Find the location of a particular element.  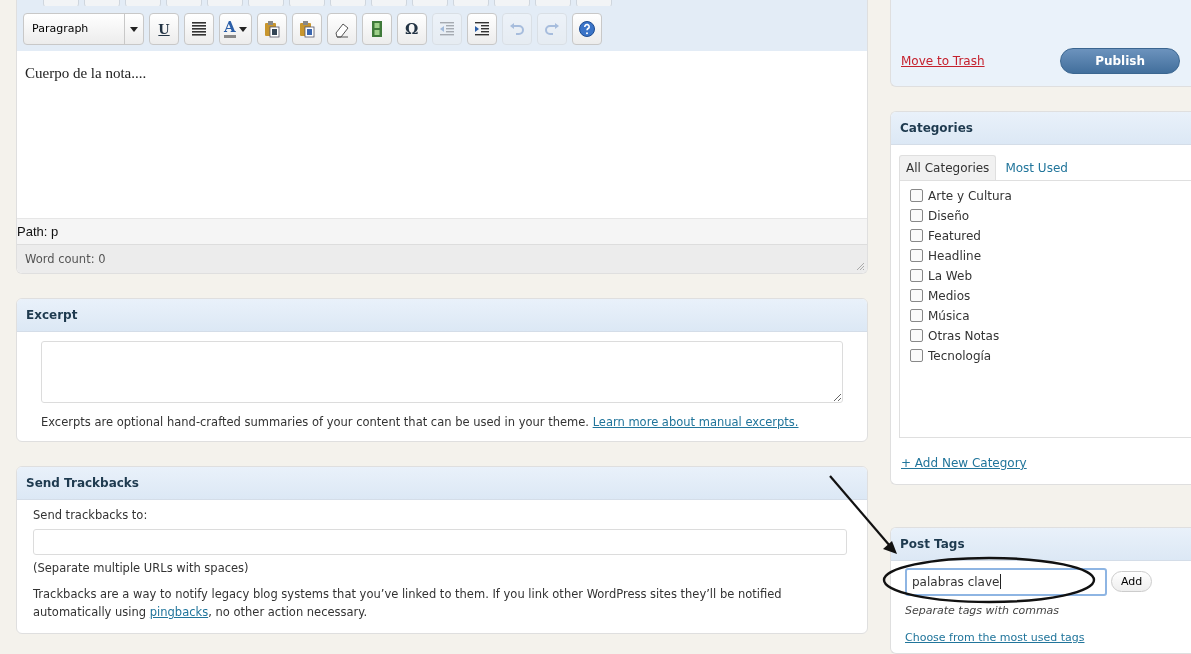

trackbacks-field is located at coordinates (440, 542).